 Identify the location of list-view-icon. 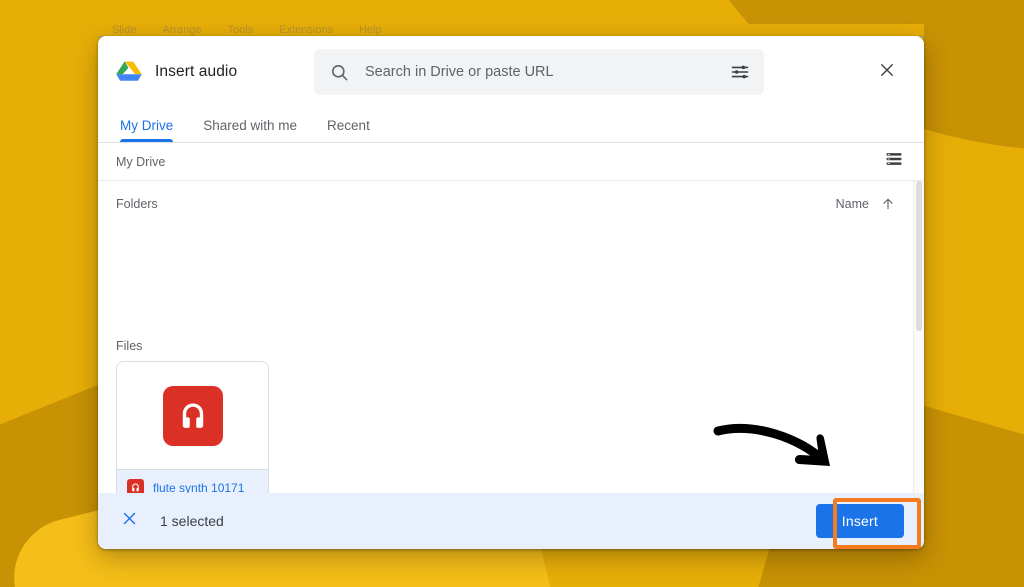
(894, 161).